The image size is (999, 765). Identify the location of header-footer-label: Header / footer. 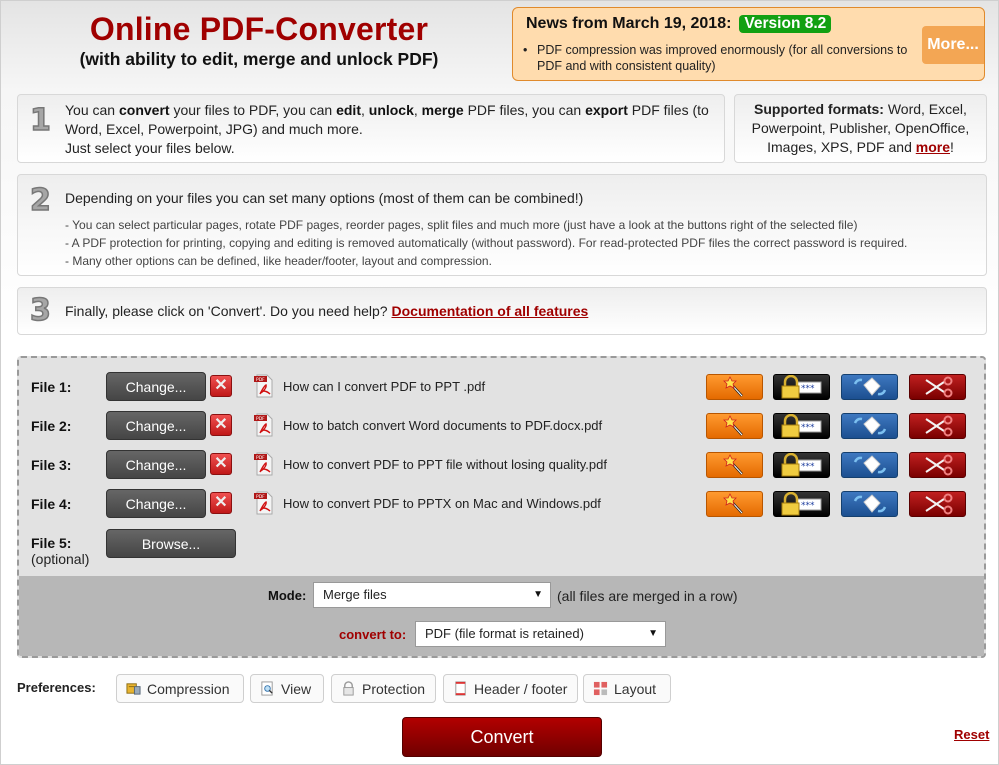
(521, 688).